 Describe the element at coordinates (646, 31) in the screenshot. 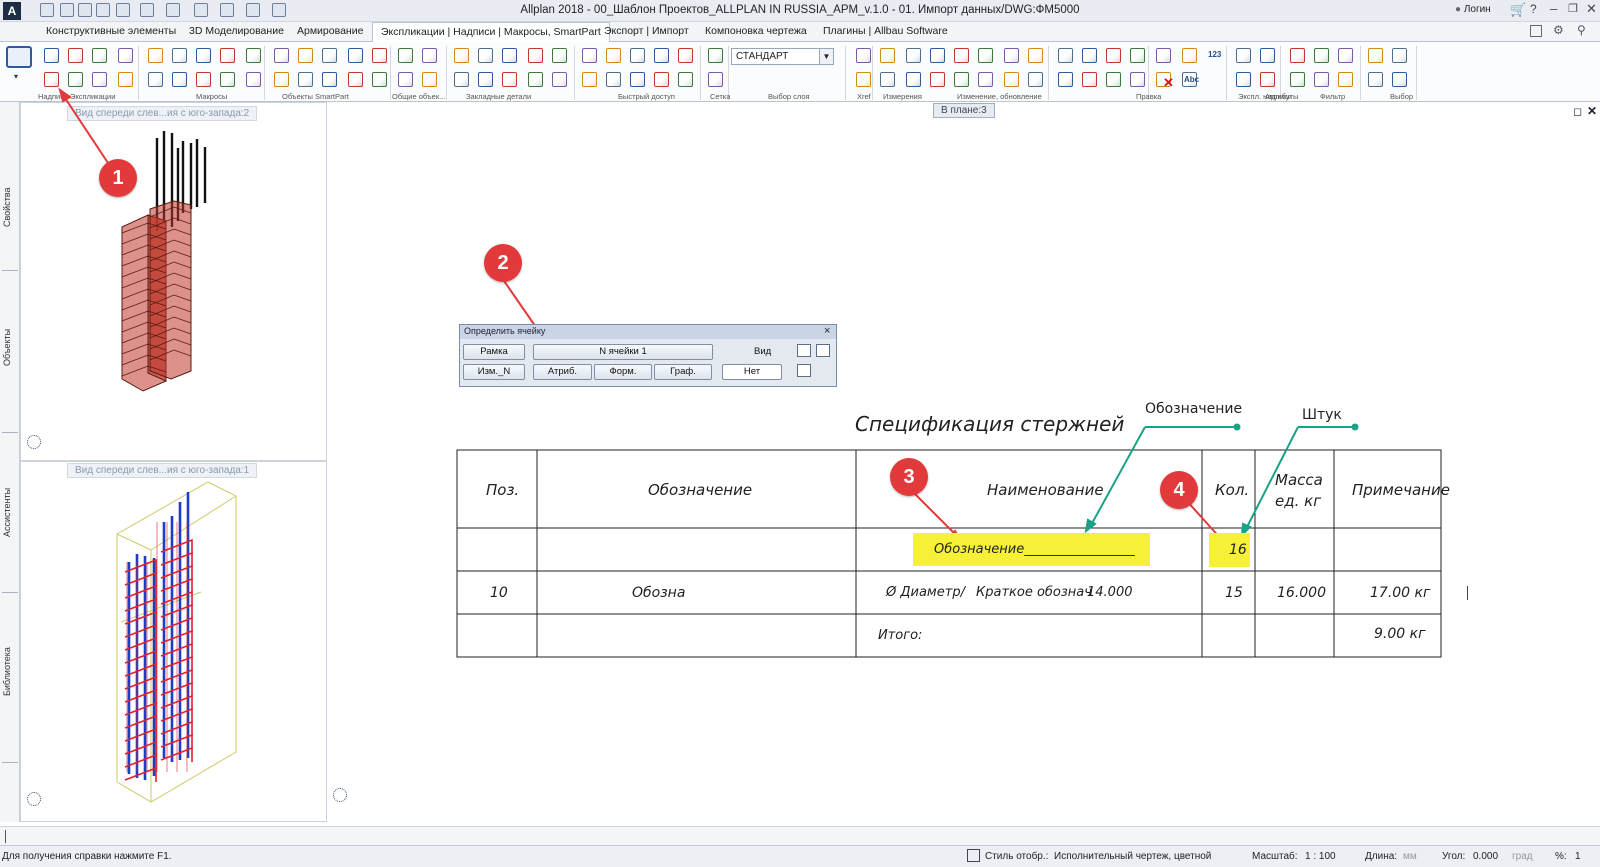

I see `tab-export-import: Экспорт | Импорт` at that location.